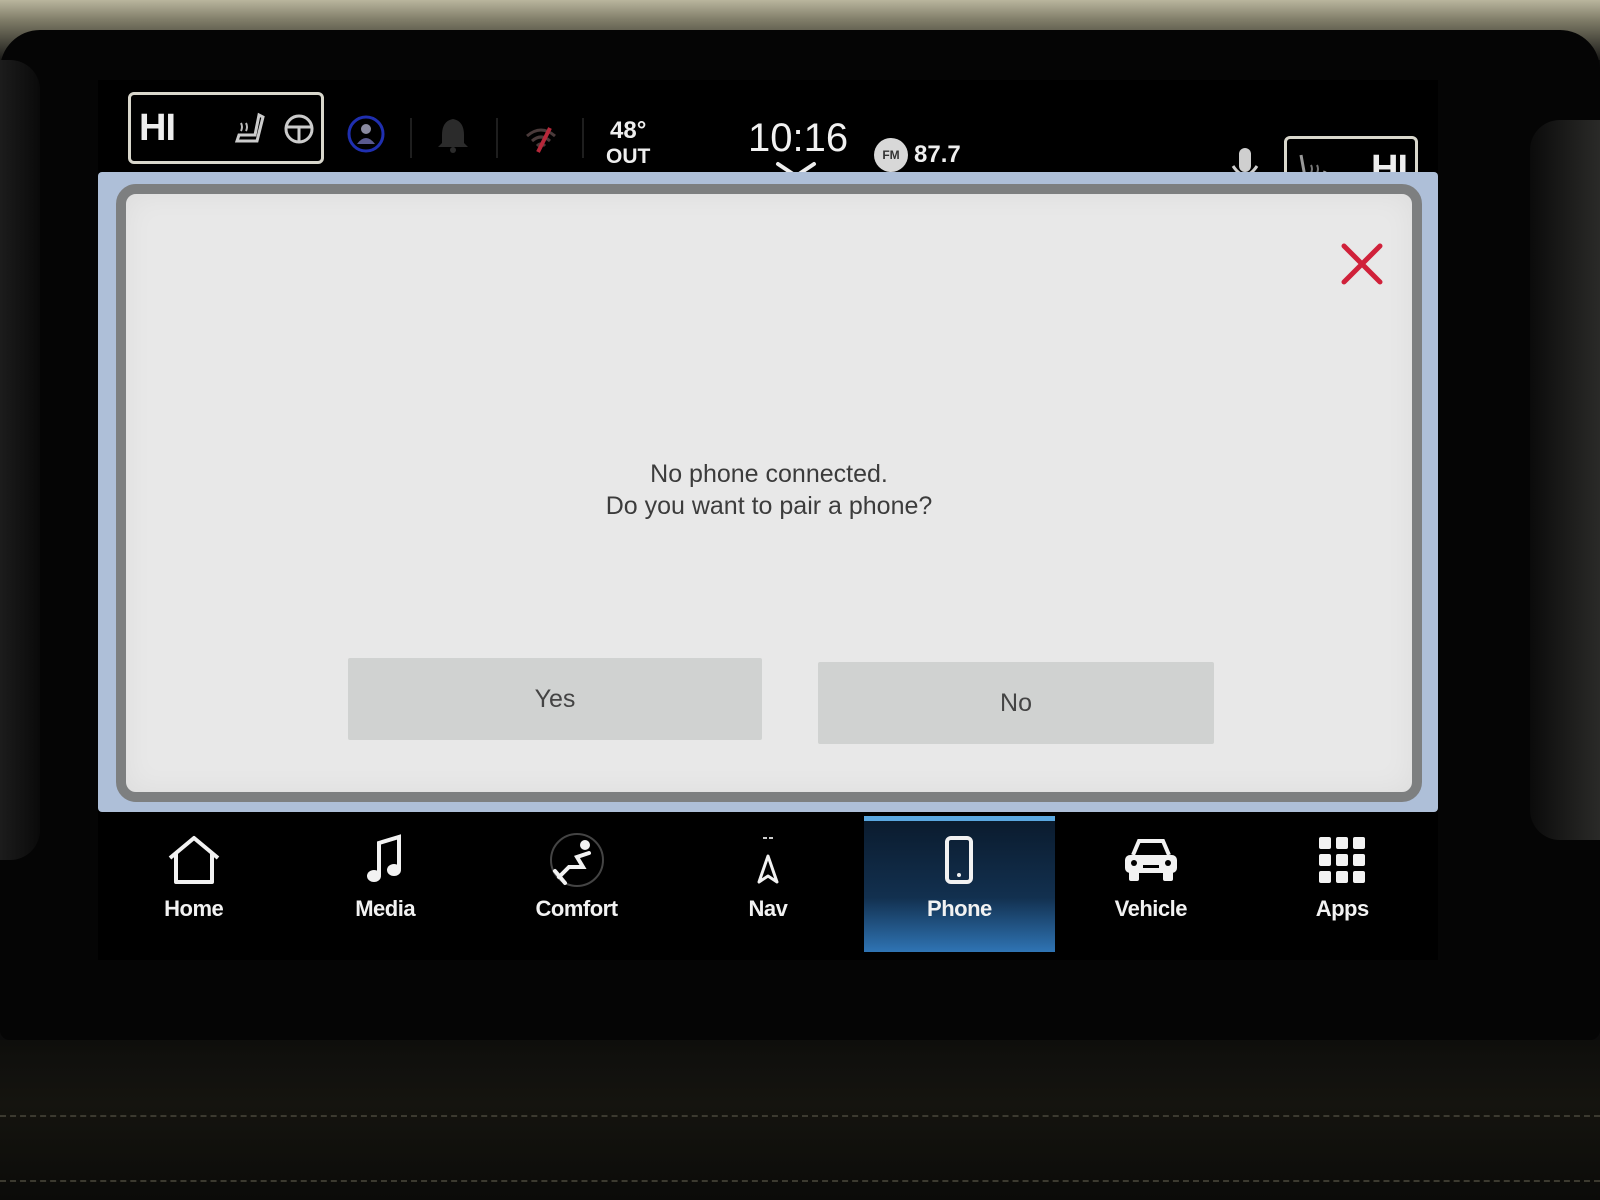 The width and height of the screenshot is (1600, 1200). I want to click on seat-heat-icon, so click(249, 127).